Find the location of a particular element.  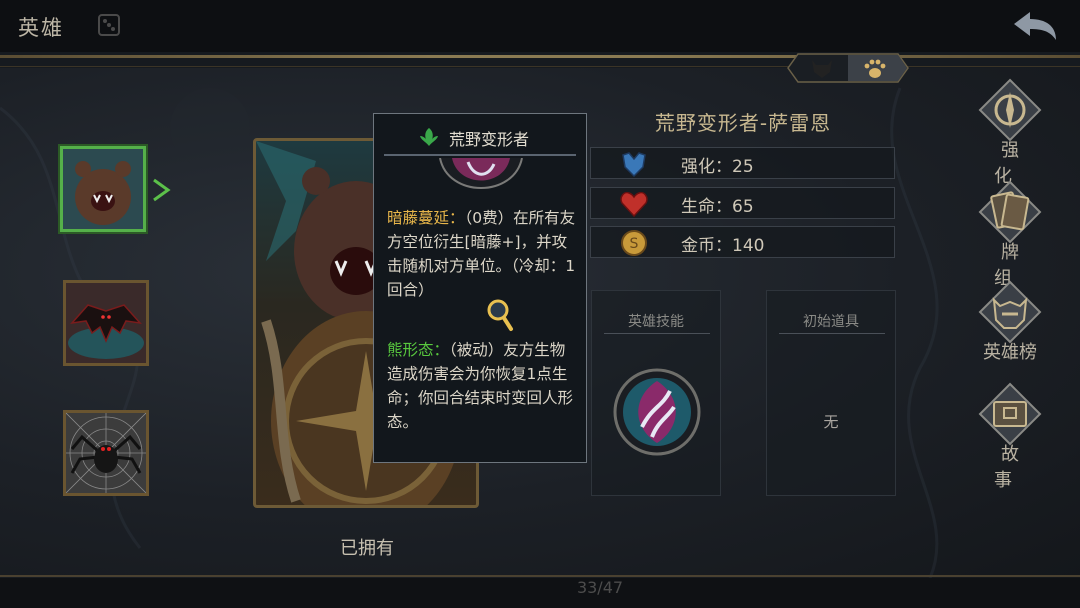

hero-name: 荒野变形者-萨雷恩 is located at coordinates (743, 123).